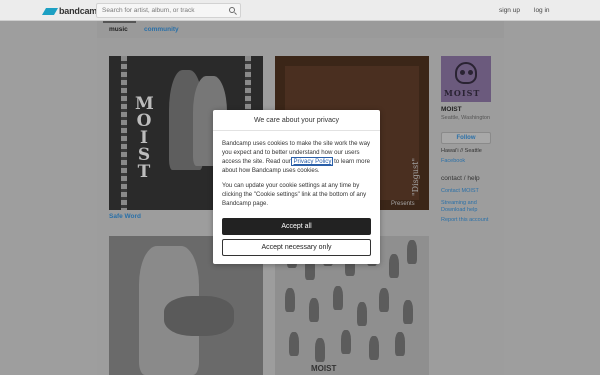 This screenshot has width=600, height=375. Describe the element at coordinates (296, 247) in the screenshot. I see `accept-necessary-button: Accept necessary only` at that location.